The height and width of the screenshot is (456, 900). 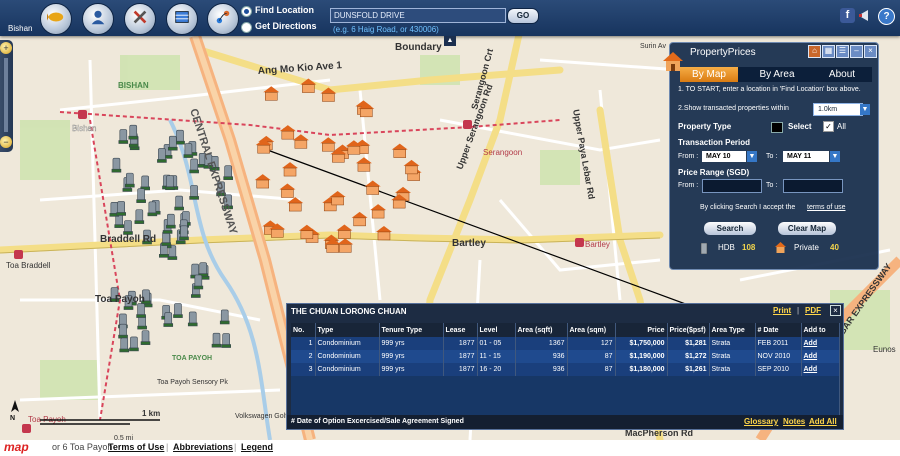 I want to click on col-header: Level, so click(x=496, y=330).